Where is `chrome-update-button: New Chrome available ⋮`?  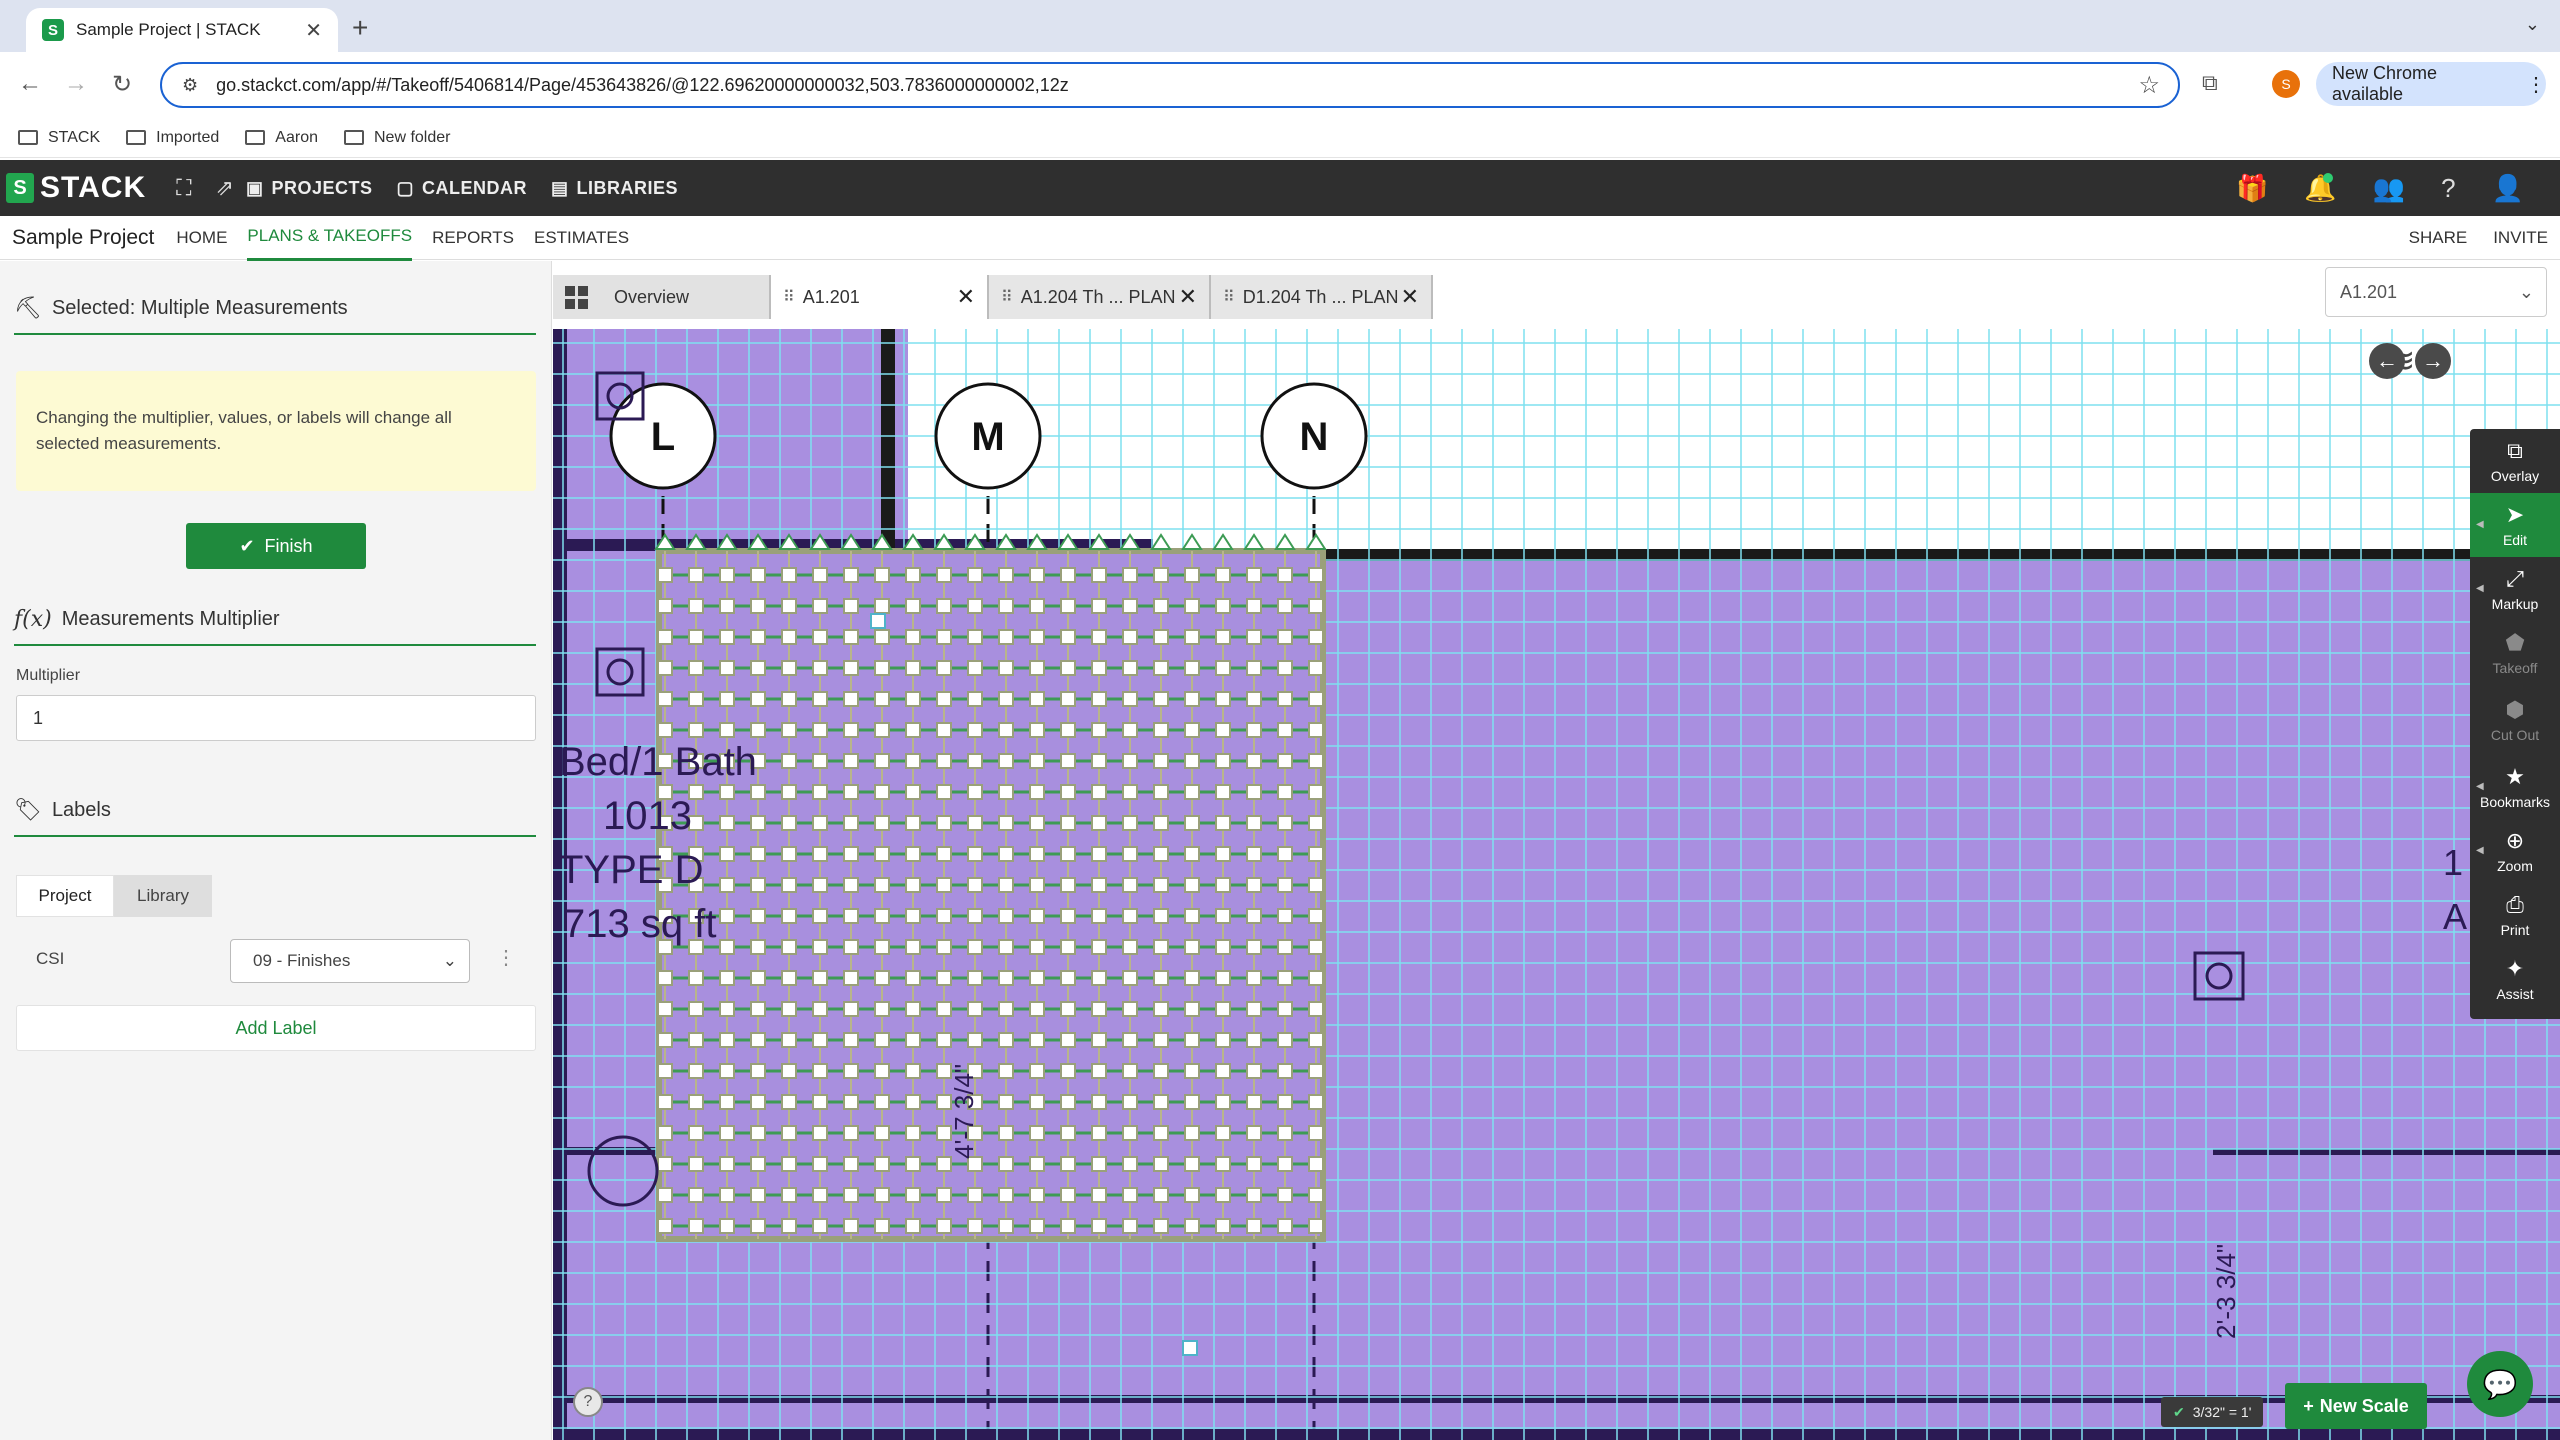
chrome-update-button: New Chrome available ⋮ is located at coordinates (2431, 84).